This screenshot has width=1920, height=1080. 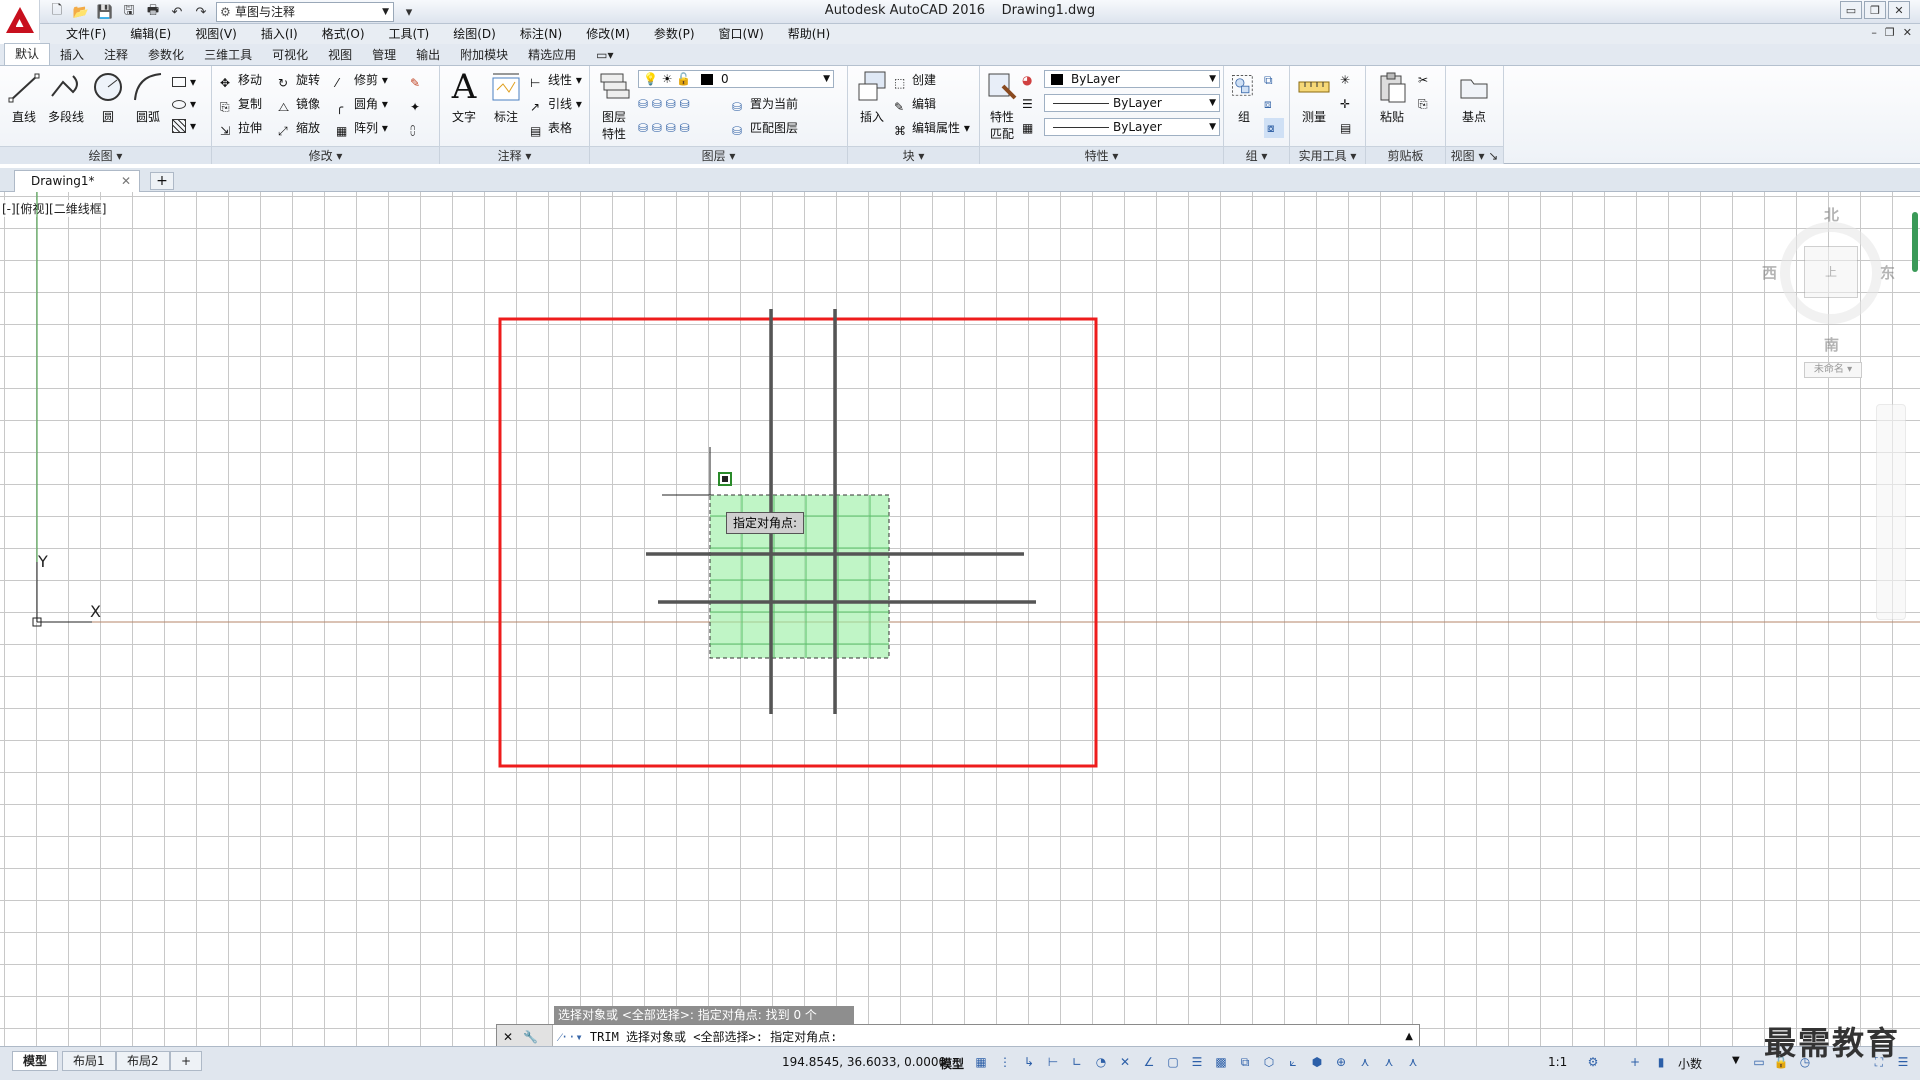 I want to click on group-selection-toggle: ⧇, so click(x=1274, y=128).